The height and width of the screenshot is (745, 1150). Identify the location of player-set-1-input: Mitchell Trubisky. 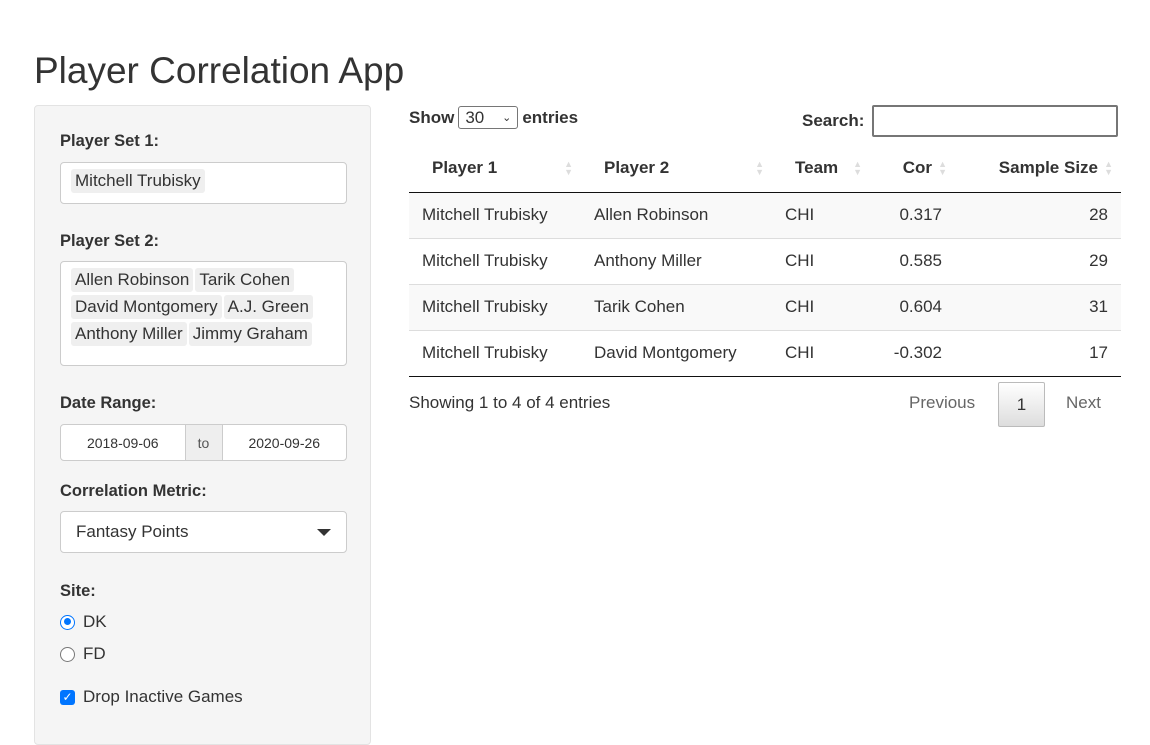
(203, 183).